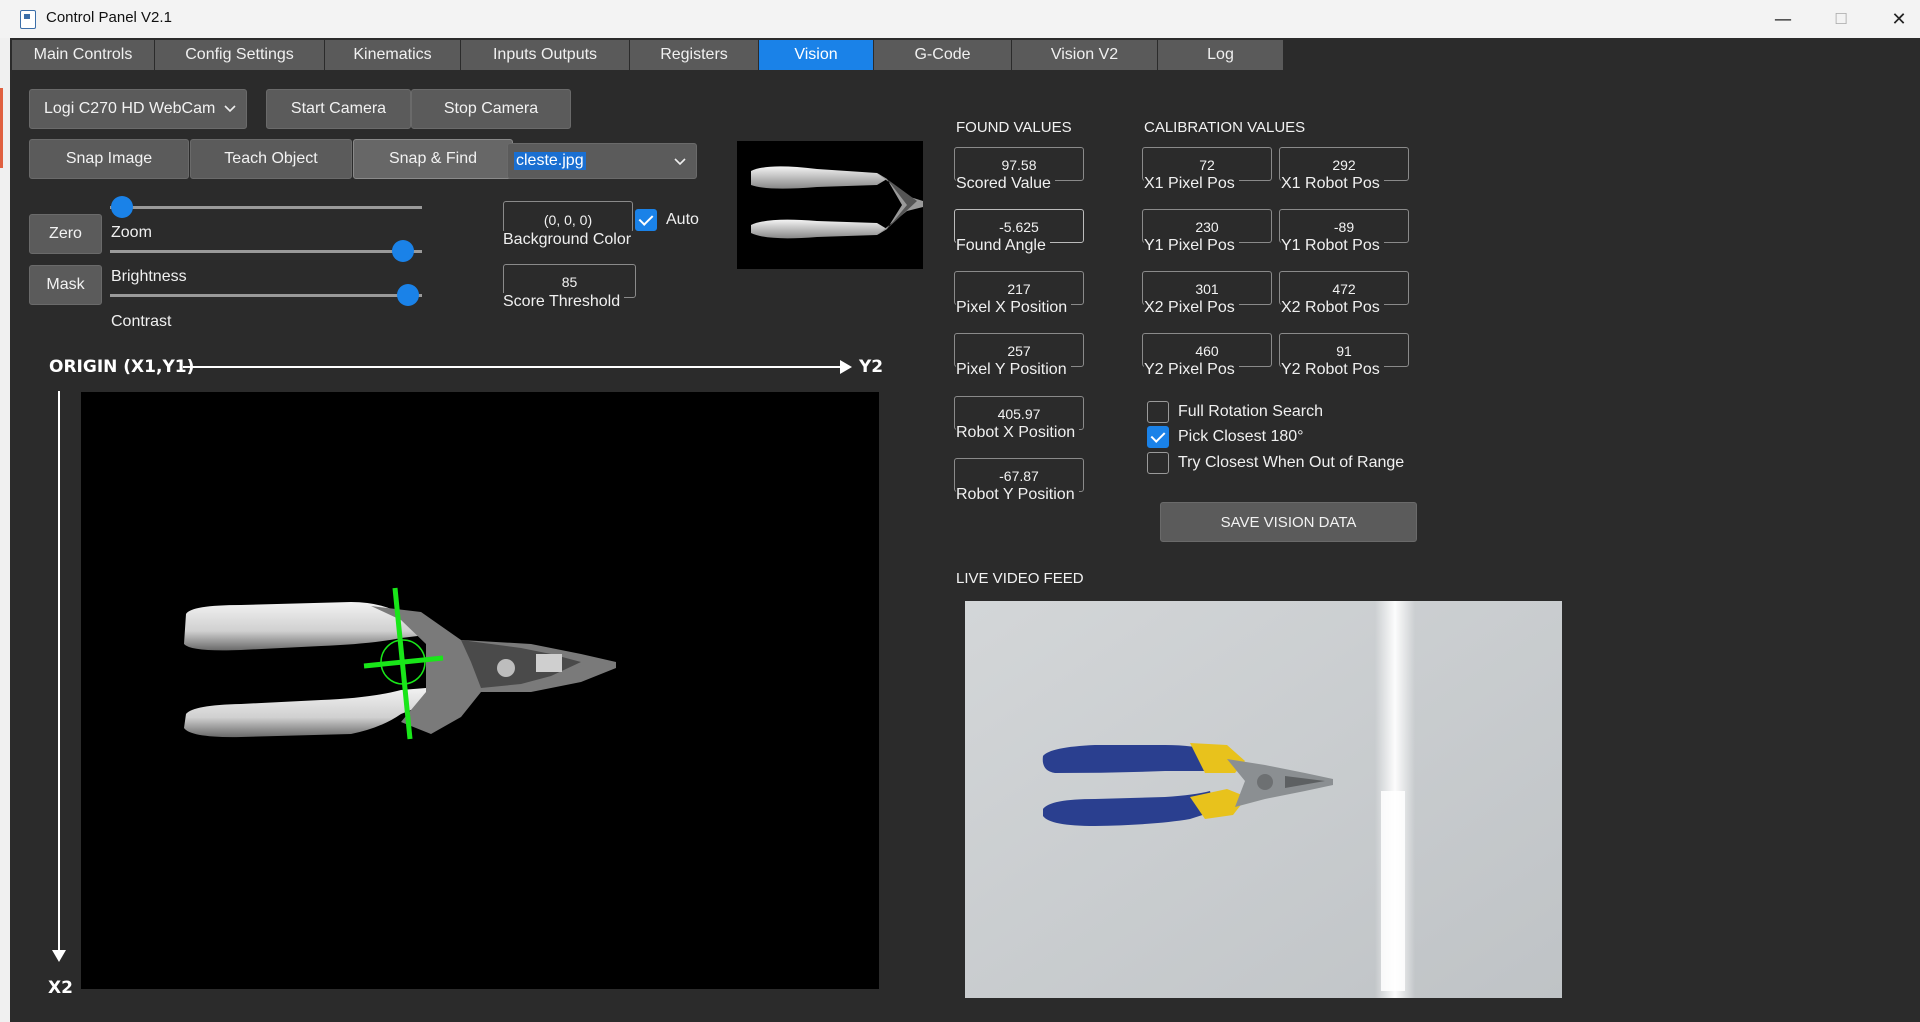  What do you see at coordinates (602, 161) in the screenshot?
I see `template-file-select: cleste.jpg` at bounding box center [602, 161].